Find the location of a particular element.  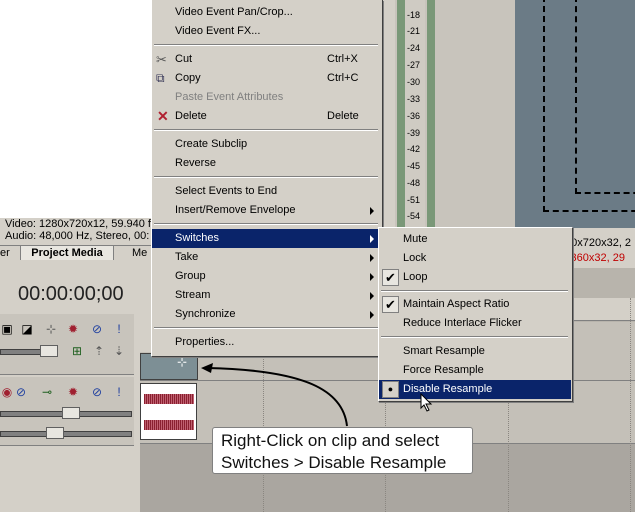

submenu-item-smart-resample: Smart Resample is located at coordinates (475, 351).